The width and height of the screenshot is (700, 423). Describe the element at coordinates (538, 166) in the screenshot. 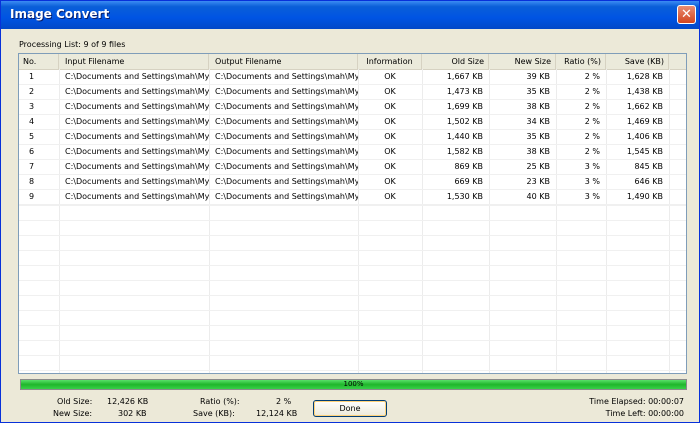

I see `cell-new-size: 25 KB` at that location.